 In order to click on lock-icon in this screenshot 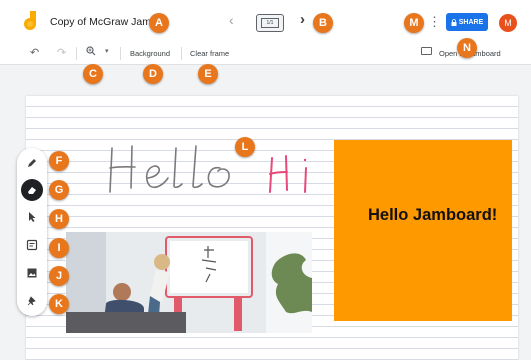, I will do `click(454, 22)`.